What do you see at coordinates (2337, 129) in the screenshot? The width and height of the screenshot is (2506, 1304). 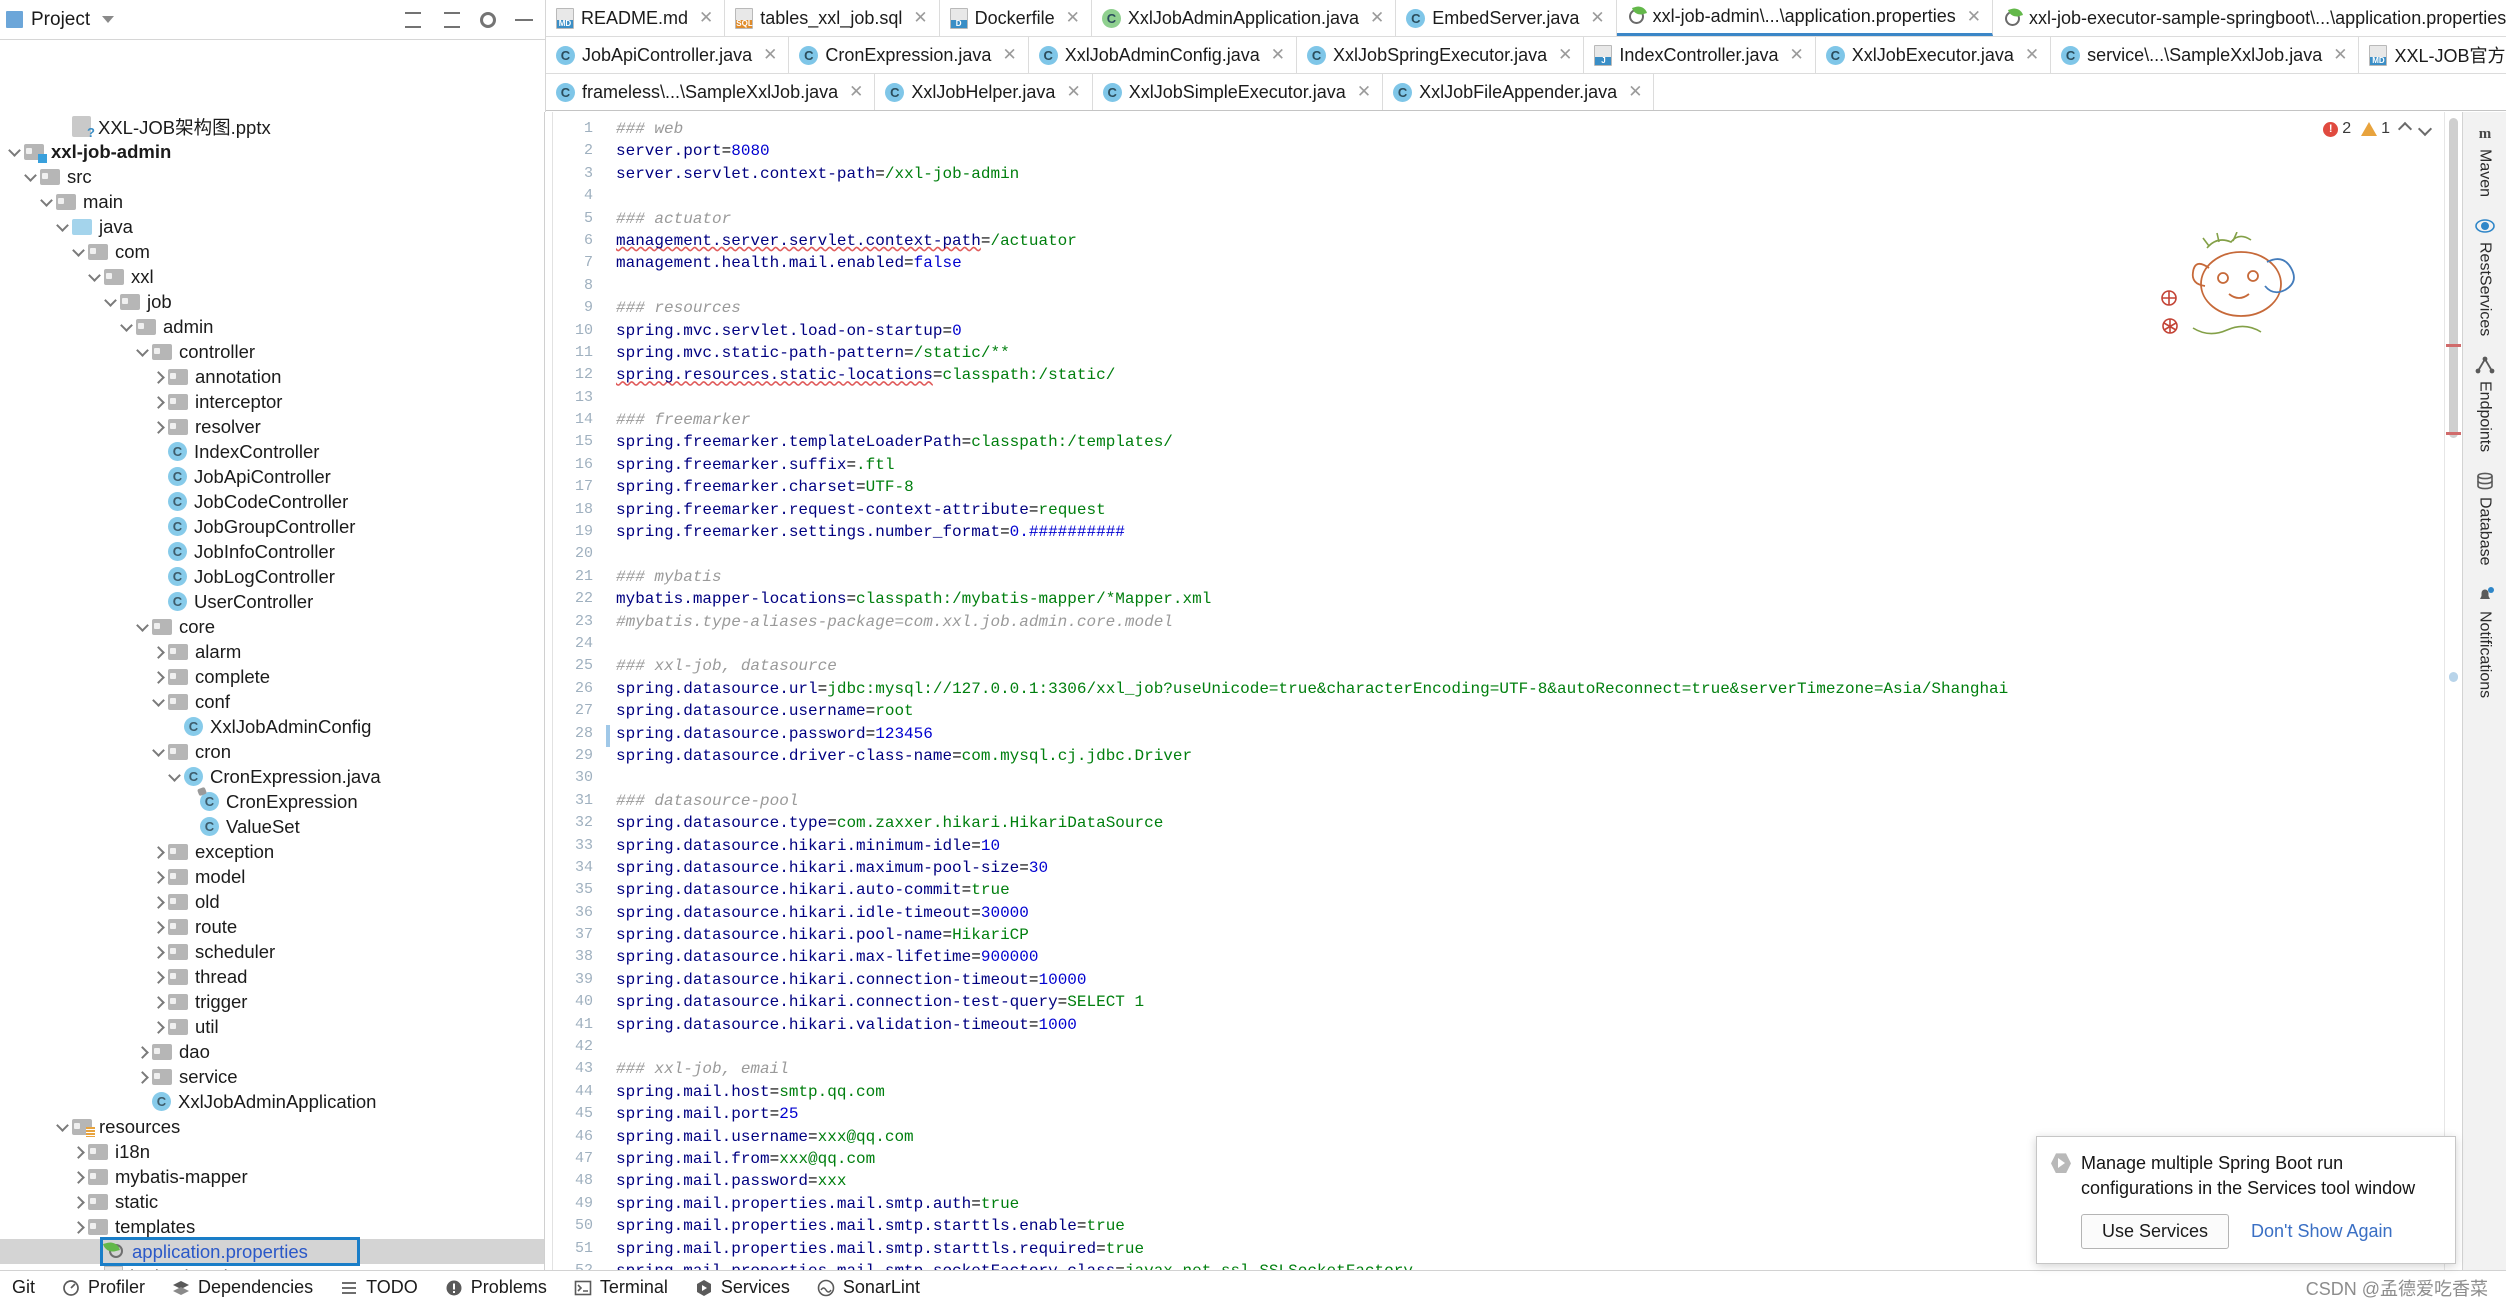 I see `error-badge: ! 2` at bounding box center [2337, 129].